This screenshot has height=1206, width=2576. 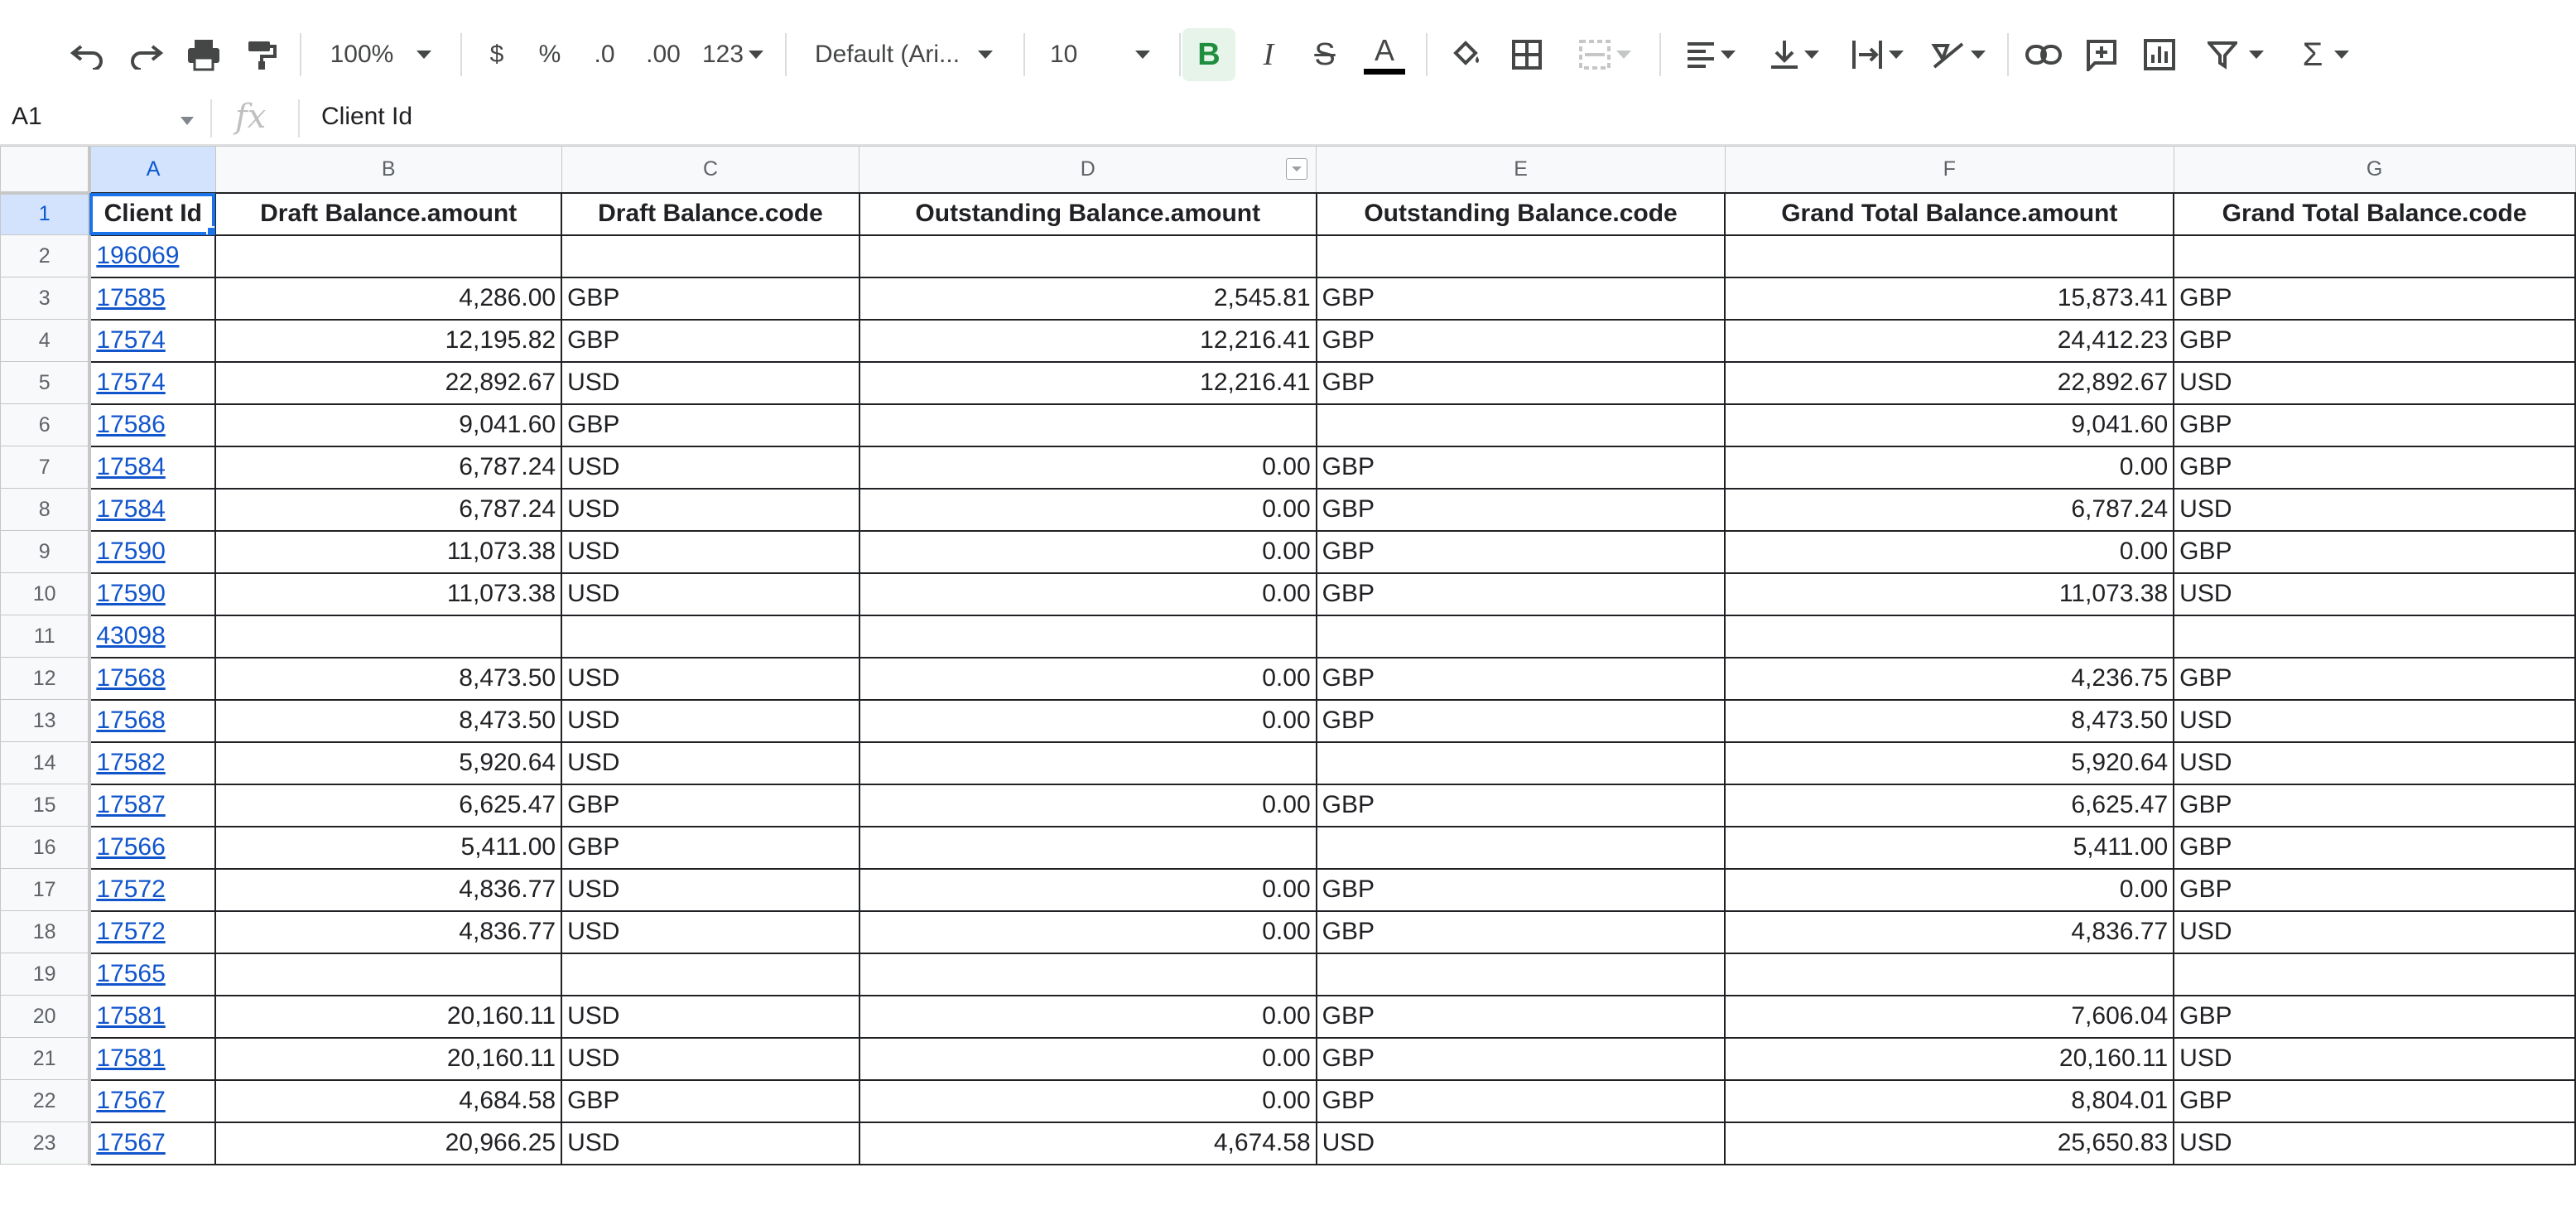 What do you see at coordinates (46, 889) in the screenshot?
I see `row-header: 17` at bounding box center [46, 889].